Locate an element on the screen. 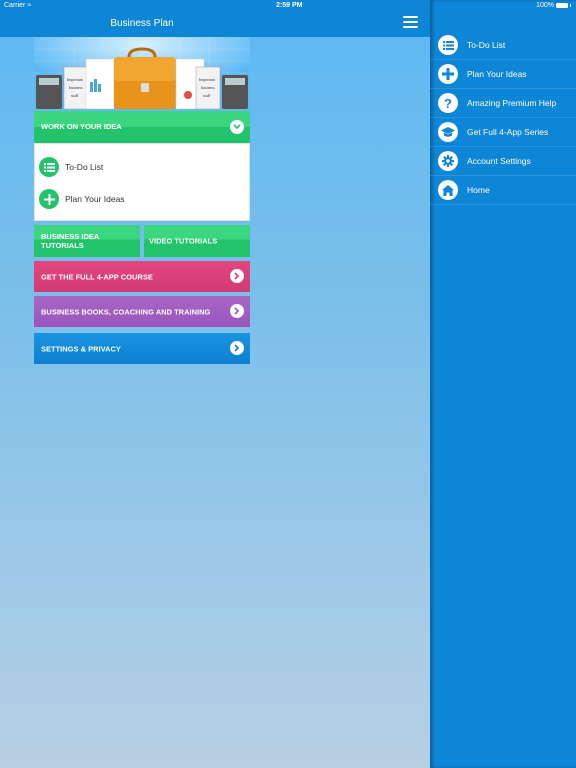 This screenshot has width=576, height=768. drawer-item-label: Amazing Premium Help is located at coordinates (512, 103).